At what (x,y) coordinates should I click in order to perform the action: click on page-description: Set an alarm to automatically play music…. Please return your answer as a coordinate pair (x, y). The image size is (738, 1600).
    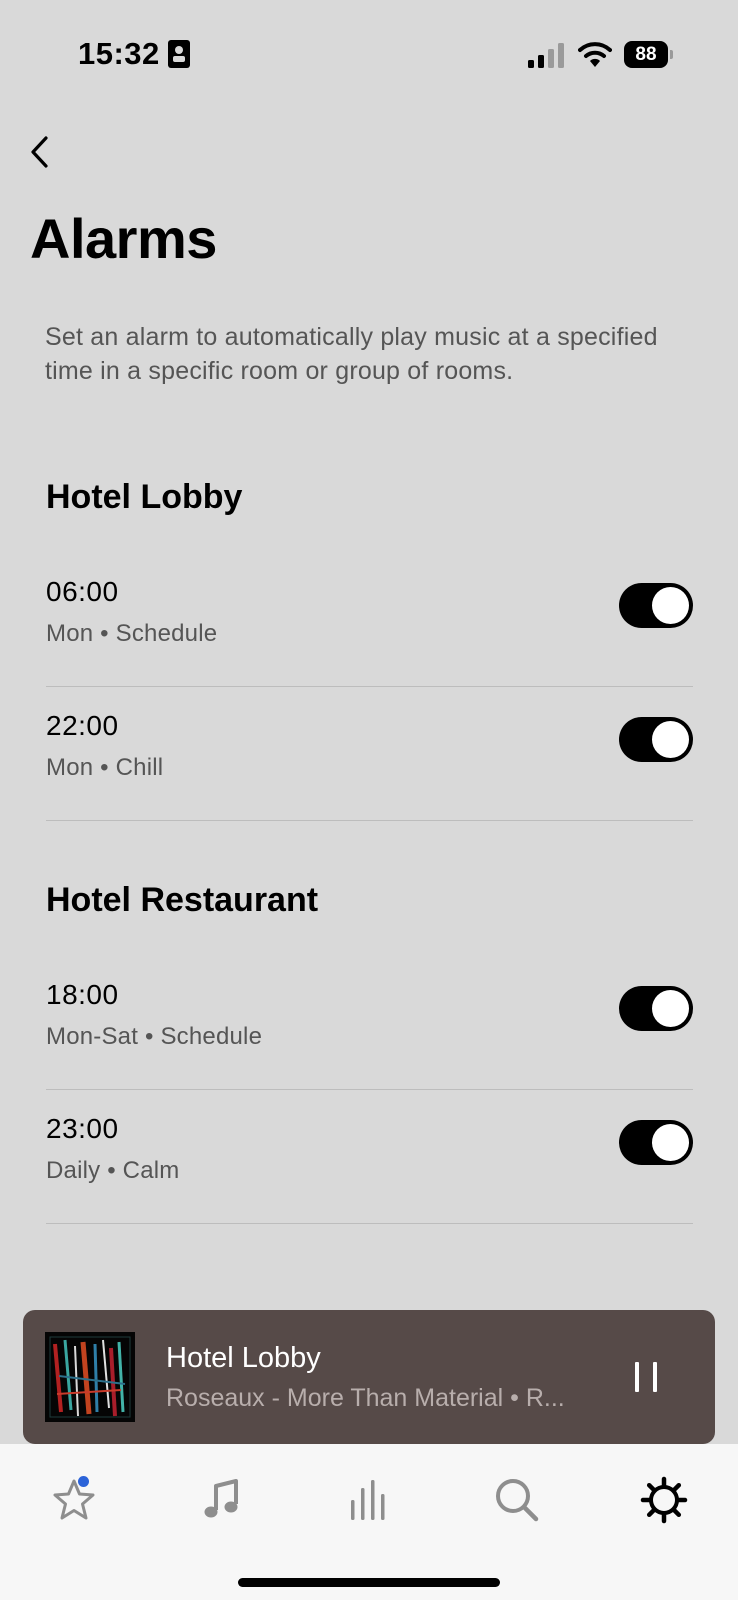
    Looking at the image, I should click on (351, 354).